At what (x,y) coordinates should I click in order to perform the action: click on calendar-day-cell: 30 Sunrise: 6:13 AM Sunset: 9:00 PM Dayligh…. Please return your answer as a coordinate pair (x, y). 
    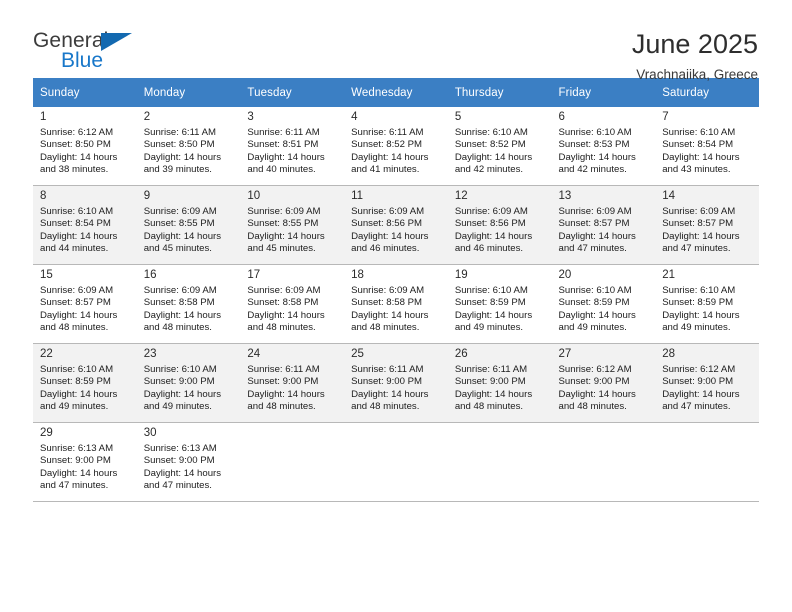
    Looking at the image, I should click on (188, 462).